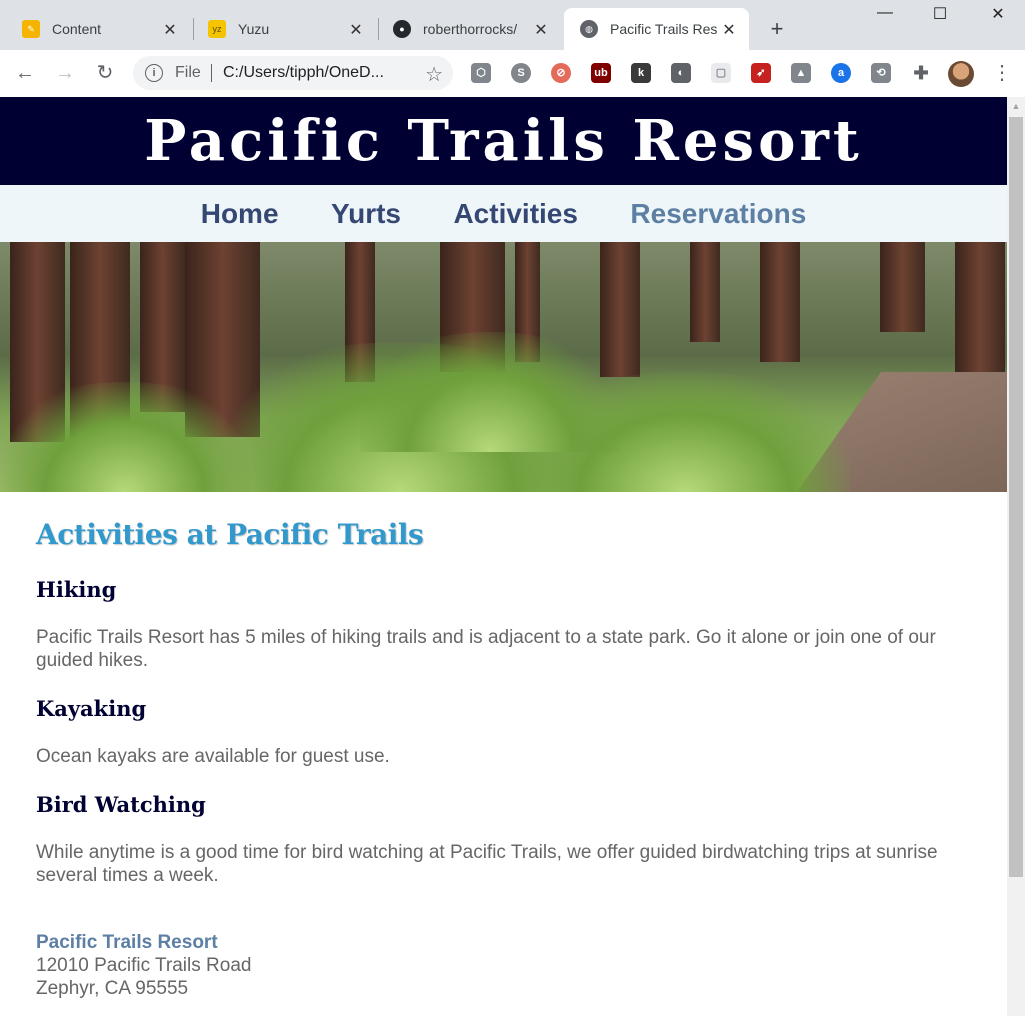 Image resolution: width=1025 pixels, height=1016 pixels. I want to click on scroll-thumb, so click(1016, 497).